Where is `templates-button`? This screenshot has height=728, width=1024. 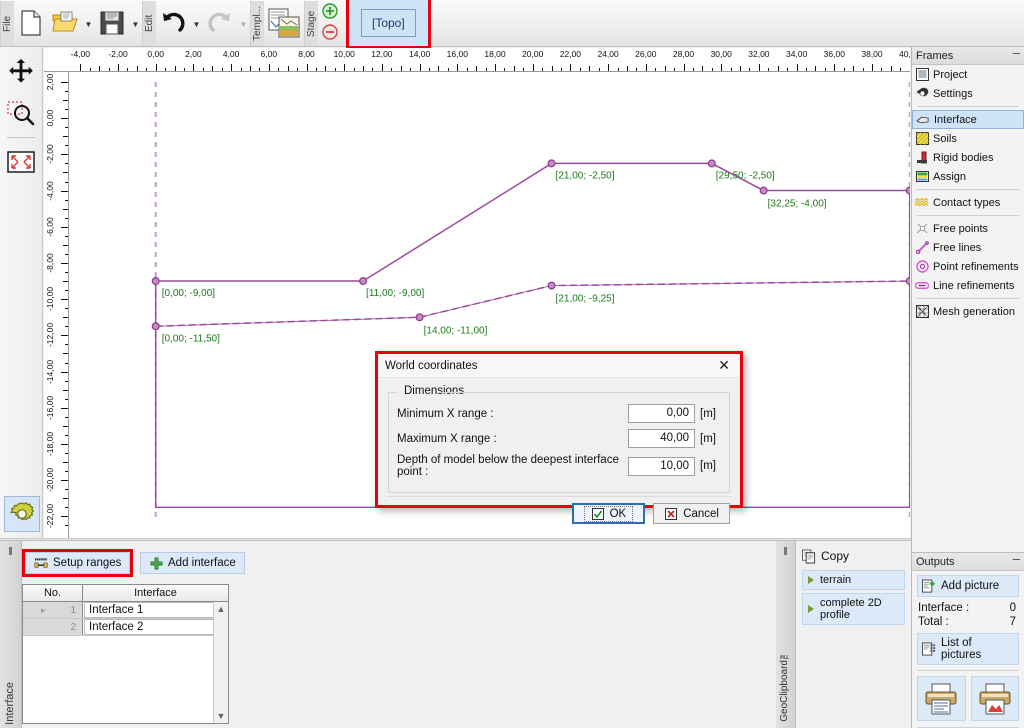
templates-button is located at coordinates (284, 23).